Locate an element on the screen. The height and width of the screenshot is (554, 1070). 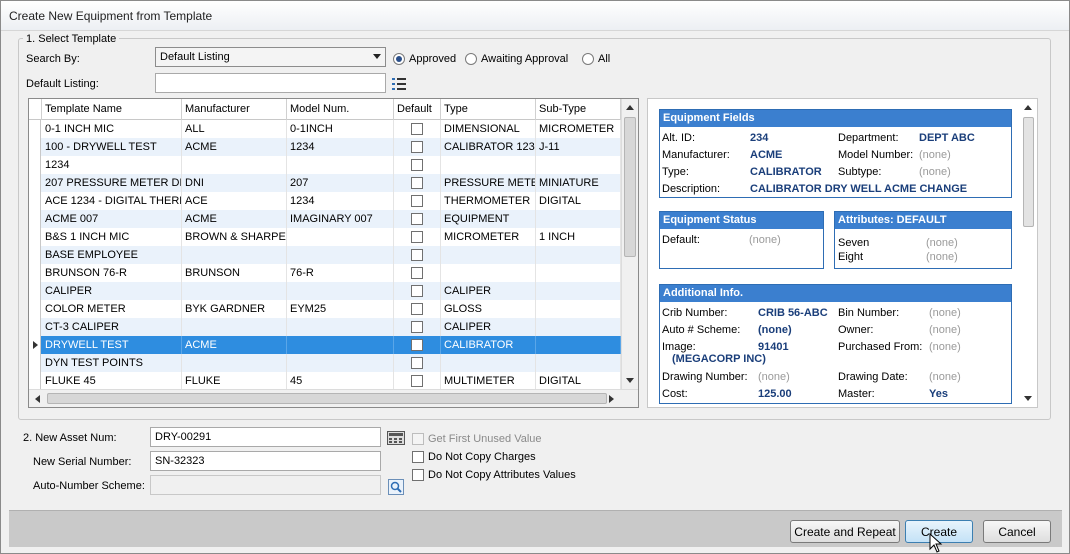
no-copy-charges-checkbox is located at coordinates (418, 457).